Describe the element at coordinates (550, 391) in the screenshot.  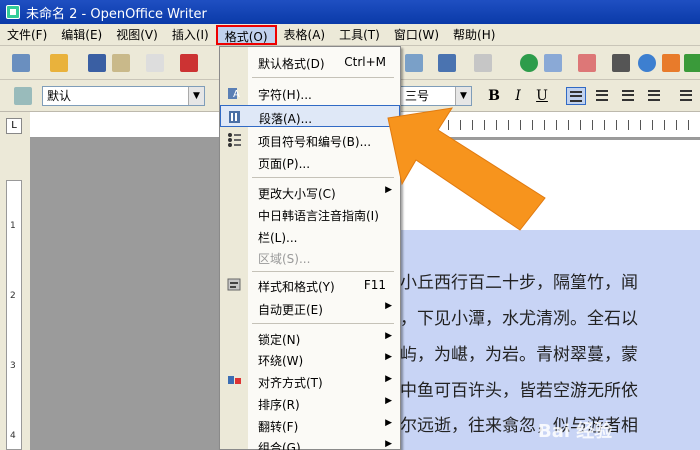
I see `document-text-line: 中鱼可百许头，皆若空游无所依` at that location.